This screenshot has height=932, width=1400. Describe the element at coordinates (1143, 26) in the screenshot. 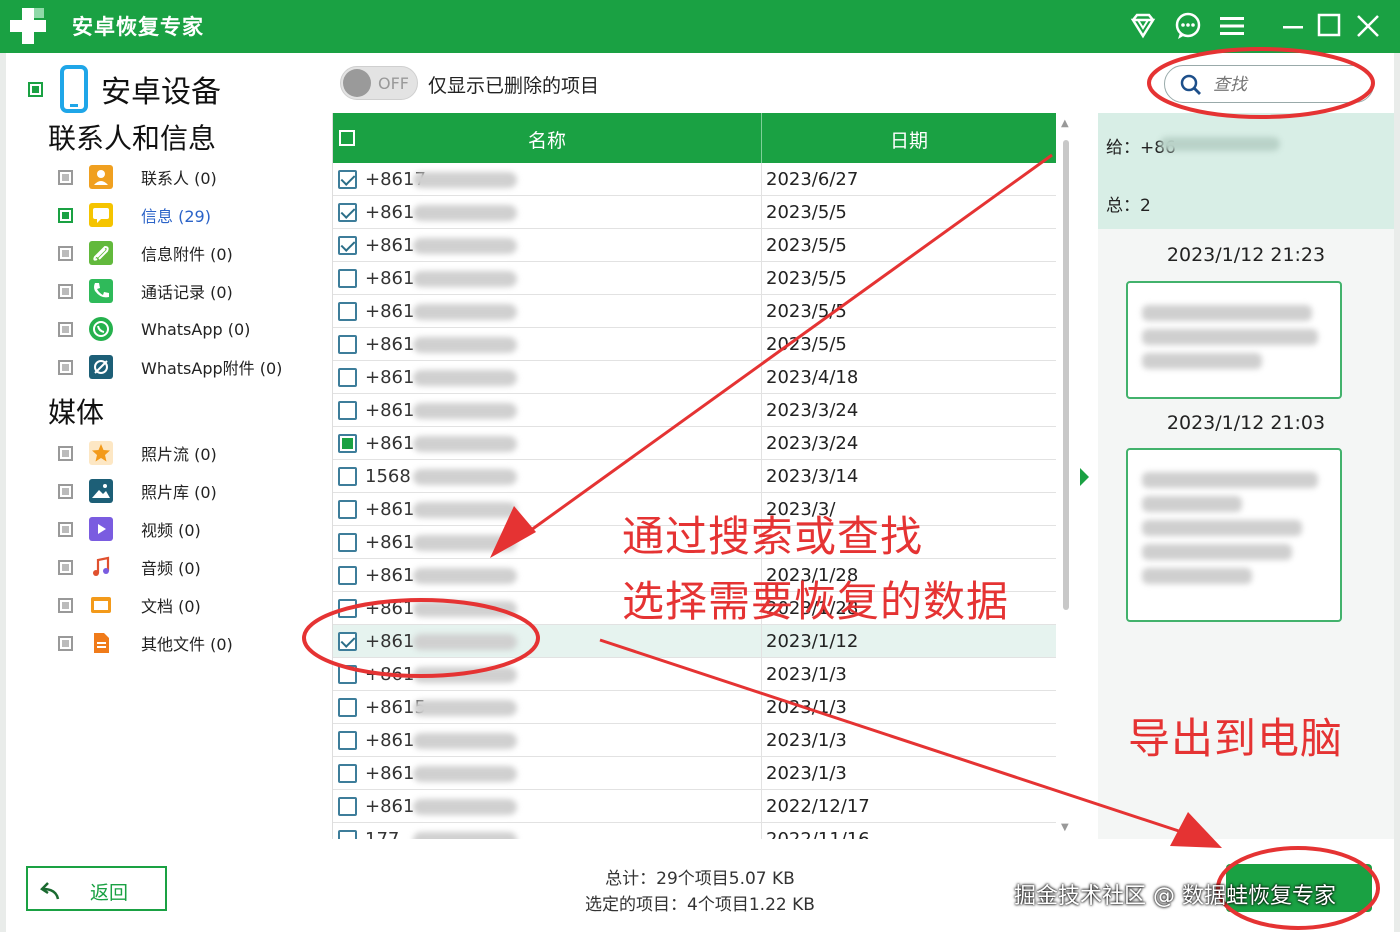

I see `diamond-icon` at that location.